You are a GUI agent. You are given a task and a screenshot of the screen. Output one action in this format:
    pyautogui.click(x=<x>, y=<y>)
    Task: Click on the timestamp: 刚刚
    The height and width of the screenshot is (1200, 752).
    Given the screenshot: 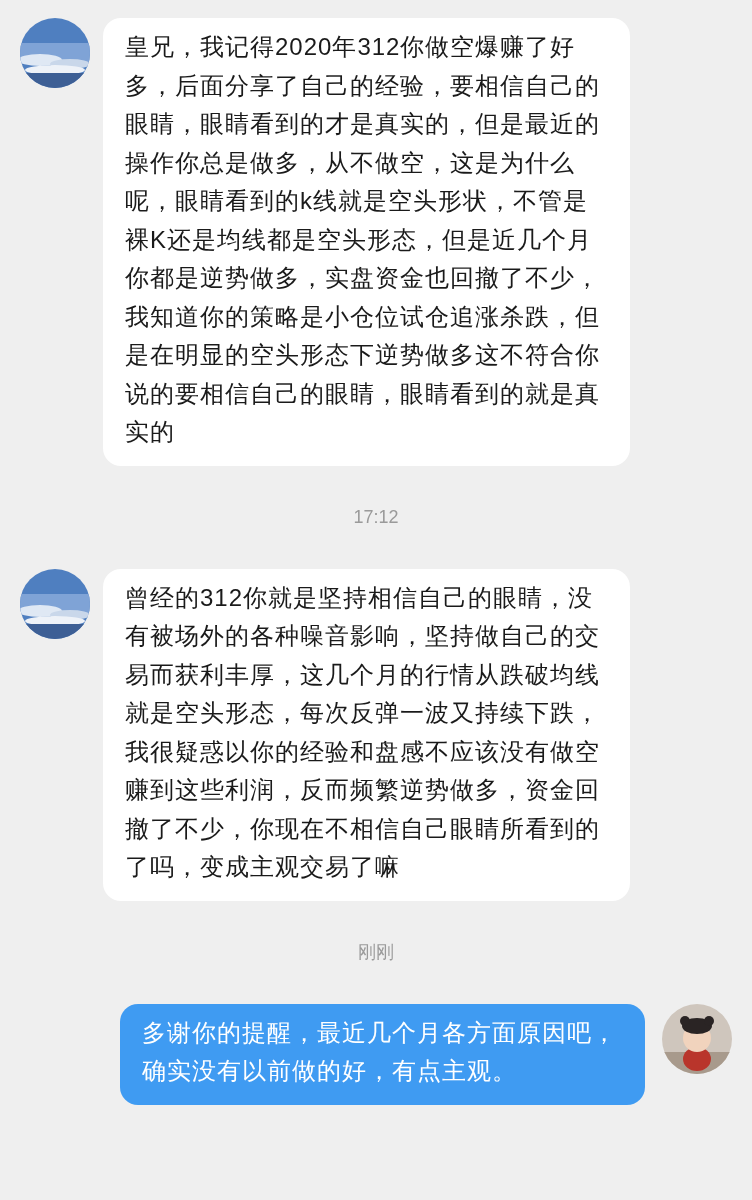 What is the action you would take?
    pyautogui.click(x=376, y=952)
    